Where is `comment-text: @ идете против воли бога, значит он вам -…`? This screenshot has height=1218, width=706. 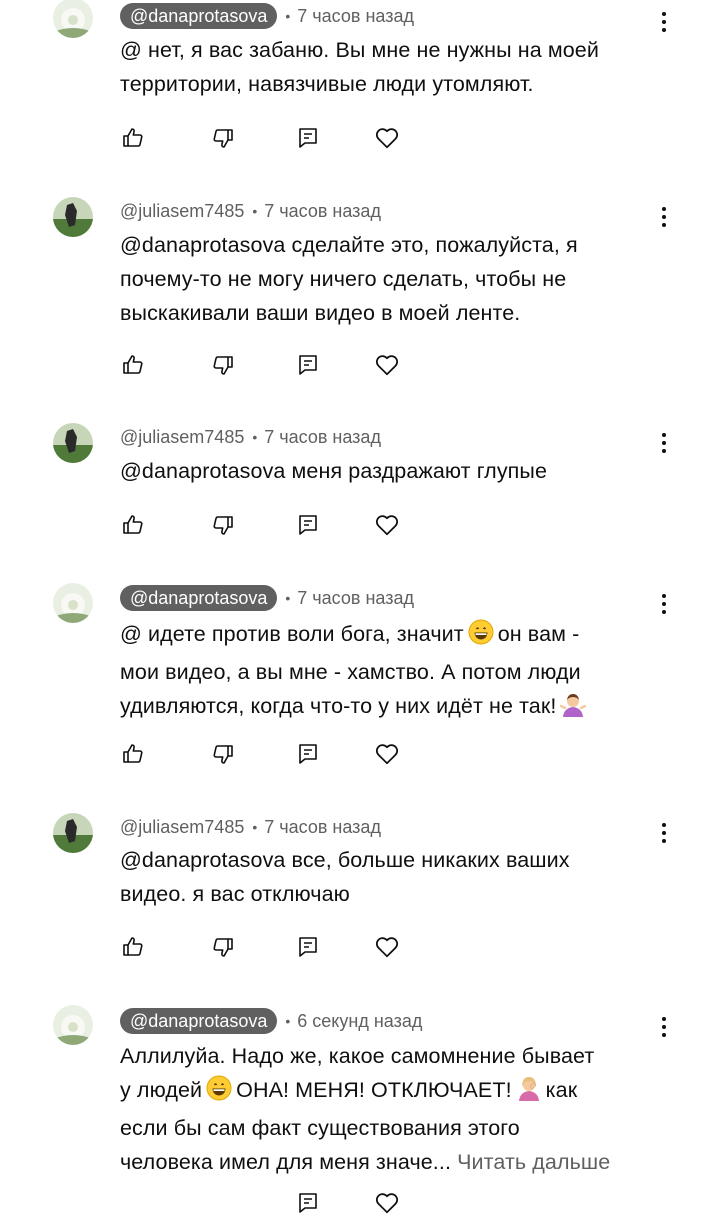 comment-text: @ идете против воли бога, значит он вам -… is located at coordinates (400, 672).